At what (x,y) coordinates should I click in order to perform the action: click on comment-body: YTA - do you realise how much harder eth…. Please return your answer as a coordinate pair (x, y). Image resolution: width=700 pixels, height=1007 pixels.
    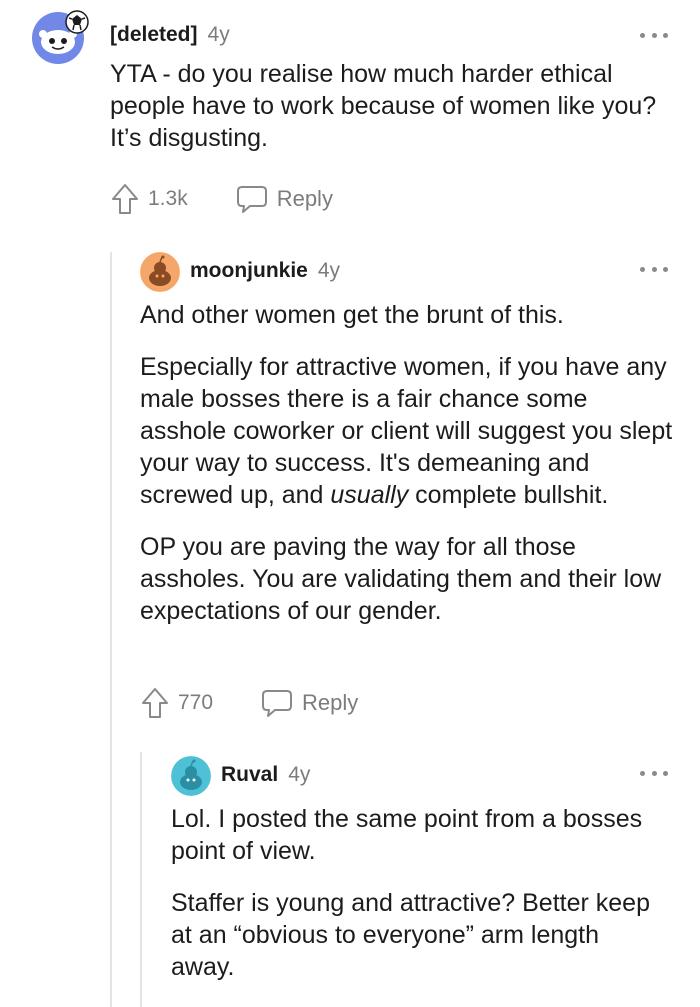
    Looking at the image, I should click on (395, 106).